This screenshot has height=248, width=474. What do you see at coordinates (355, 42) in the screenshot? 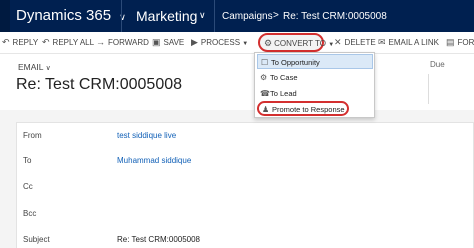
I see `delete-button: ✕ DELETE` at bounding box center [355, 42].